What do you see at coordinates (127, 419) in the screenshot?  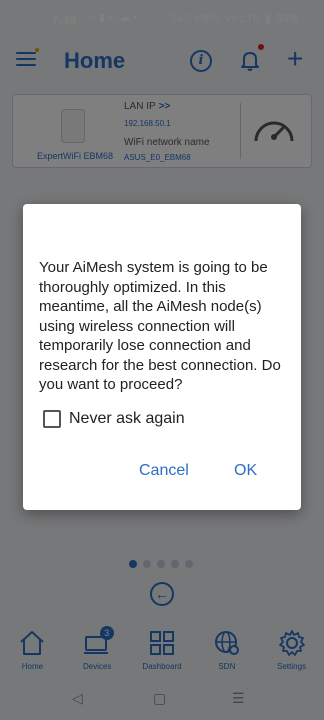 I see `never-ask-label: Never ask again` at bounding box center [127, 419].